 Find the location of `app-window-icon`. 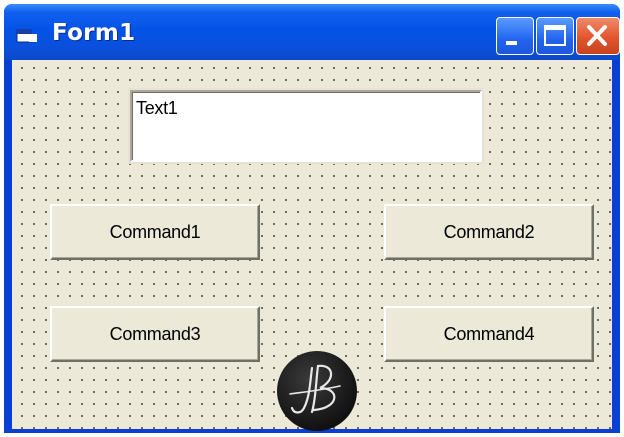

app-window-icon is located at coordinates (27, 36).